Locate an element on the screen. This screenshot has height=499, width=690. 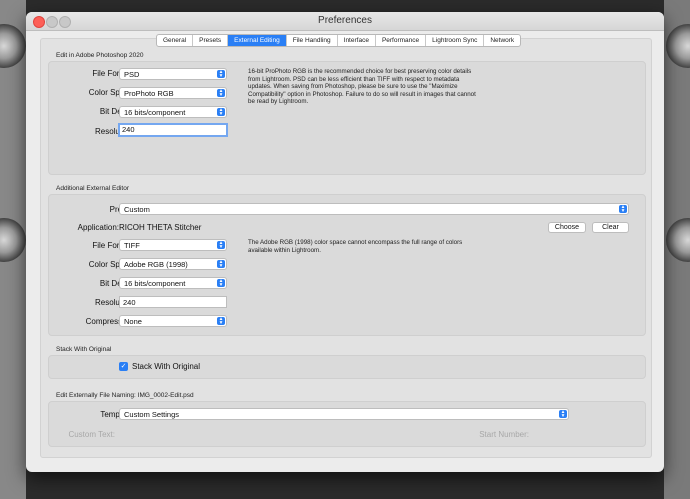
application-value: RICOH THETA Stitcher is located at coordinates (160, 227).